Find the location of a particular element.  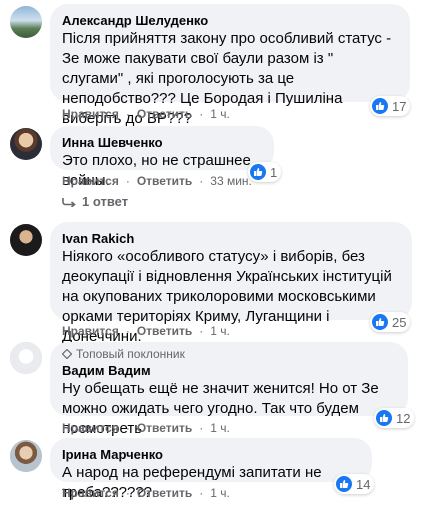

reply-arrow-icon is located at coordinates (69, 202).